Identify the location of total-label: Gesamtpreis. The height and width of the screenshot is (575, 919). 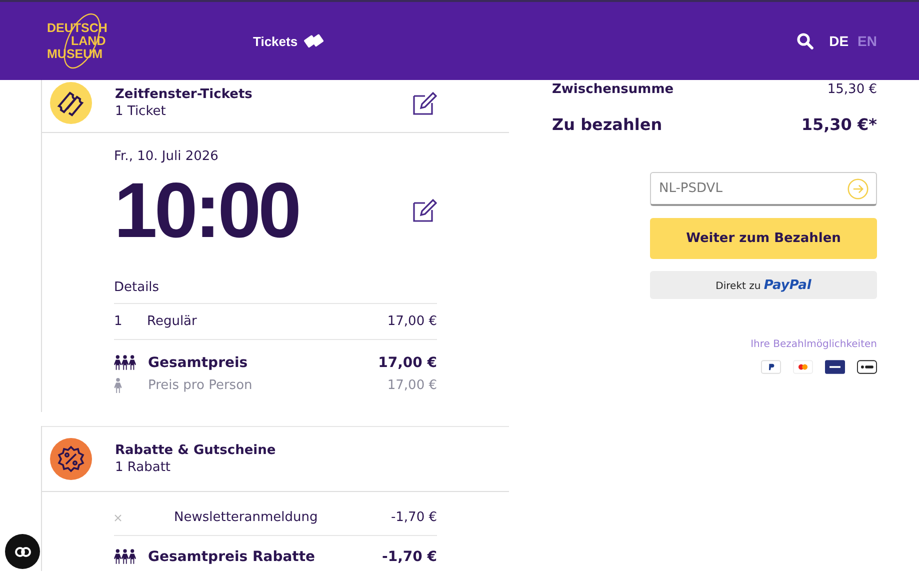
(198, 362).